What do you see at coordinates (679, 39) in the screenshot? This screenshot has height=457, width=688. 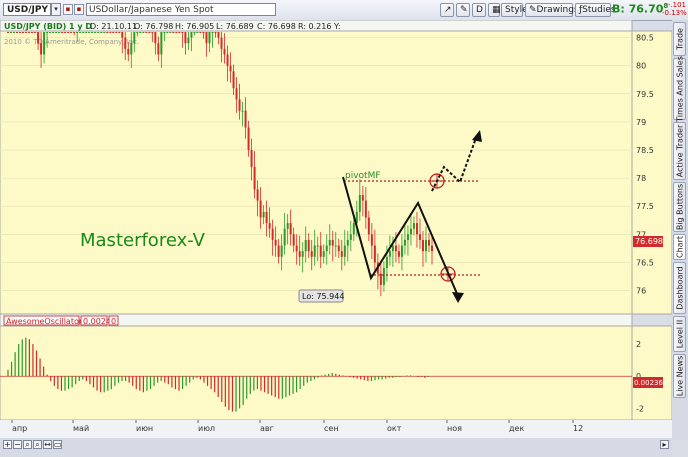 I see `side-tab-trade: Trade` at bounding box center [679, 39].